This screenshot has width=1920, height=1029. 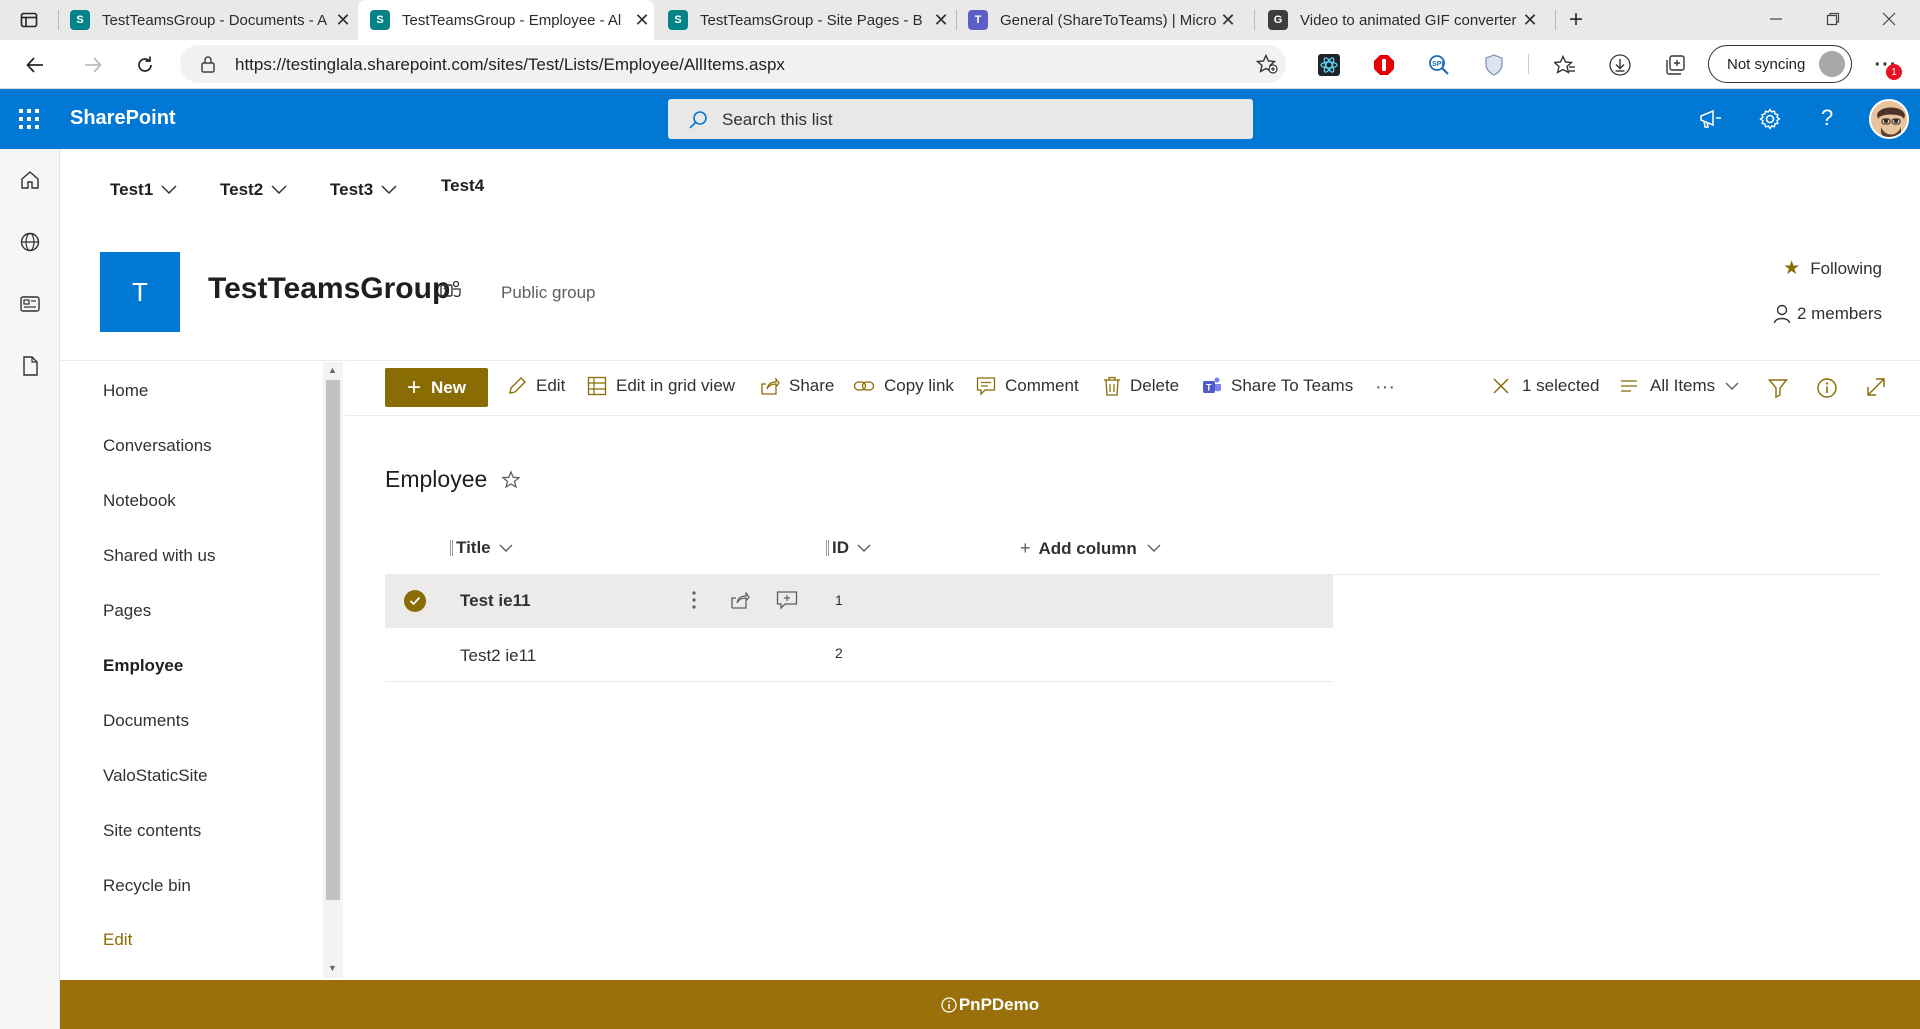 I want to click on globe-icon, so click(x=30, y=242).